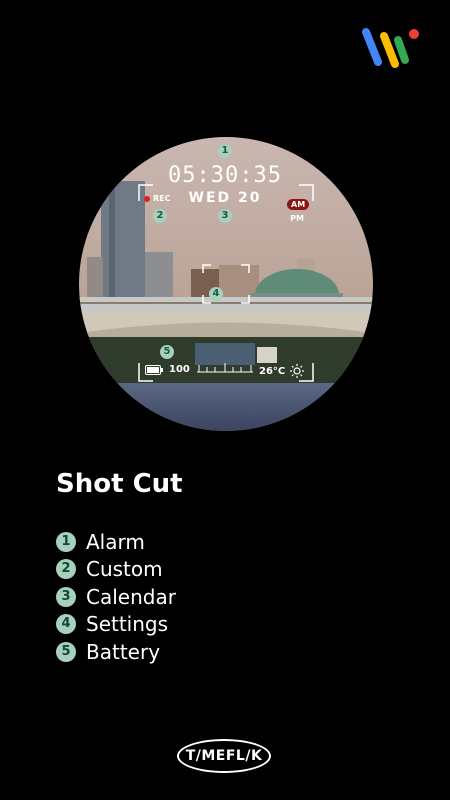 Image resolution: width=450 pixels, height=800 pixels. I want to click on shortcut-item-battery: 5 Battery, so click(116, 652).